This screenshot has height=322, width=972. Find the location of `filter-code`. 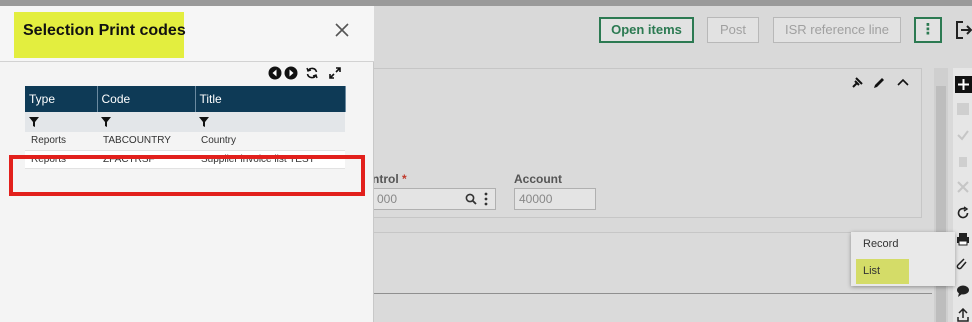

filter-code is located at coordinates (146, 122).